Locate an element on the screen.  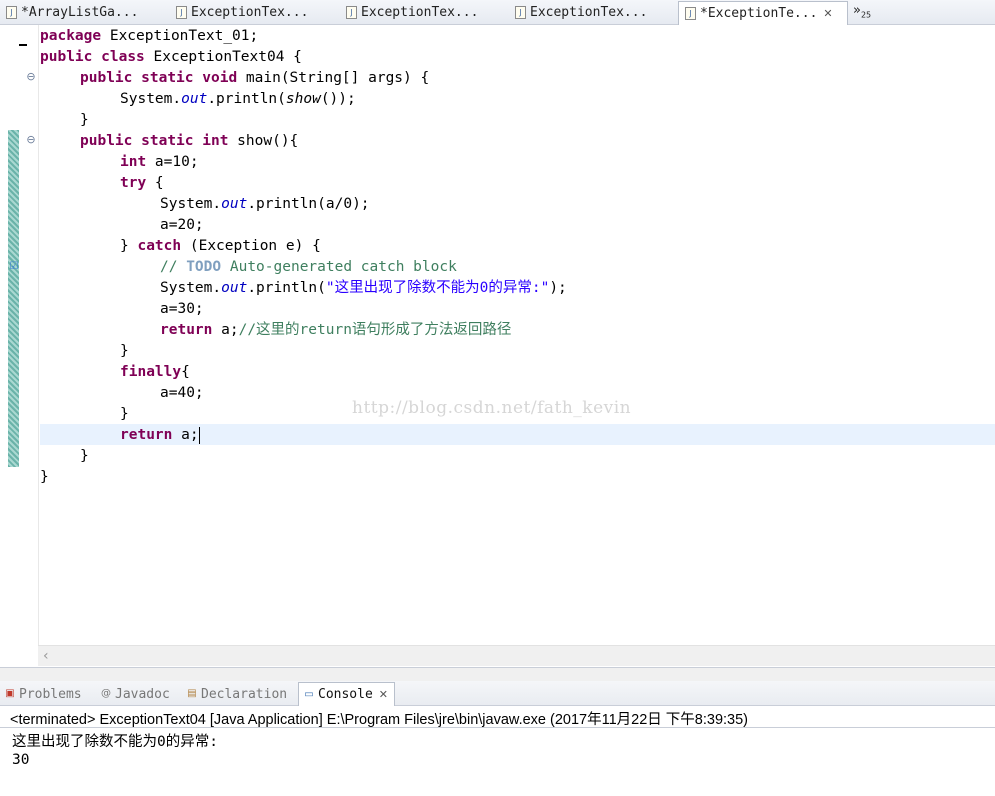
tab-label: Declaration is located at coordinates (244, 694).